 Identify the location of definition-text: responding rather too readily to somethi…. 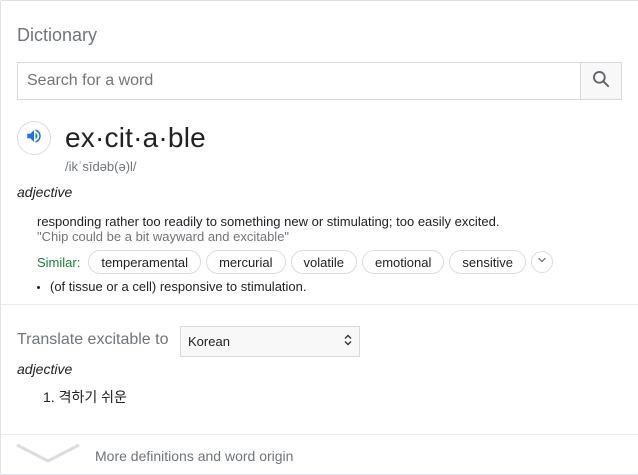
(268, 221).